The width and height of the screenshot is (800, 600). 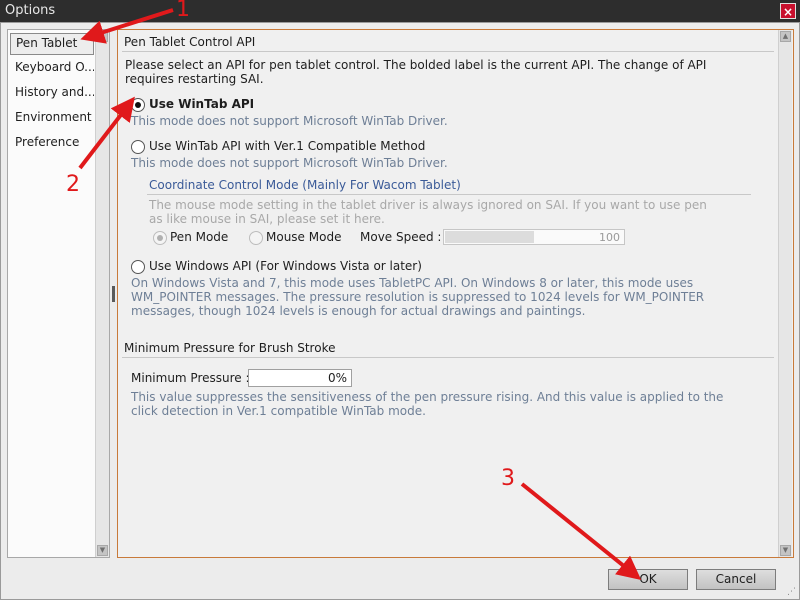 What do you see at coordinates (792, 592) in the screenshot?
I see `resize-grip-icon: ⋰` at bounding box center [792, 592].